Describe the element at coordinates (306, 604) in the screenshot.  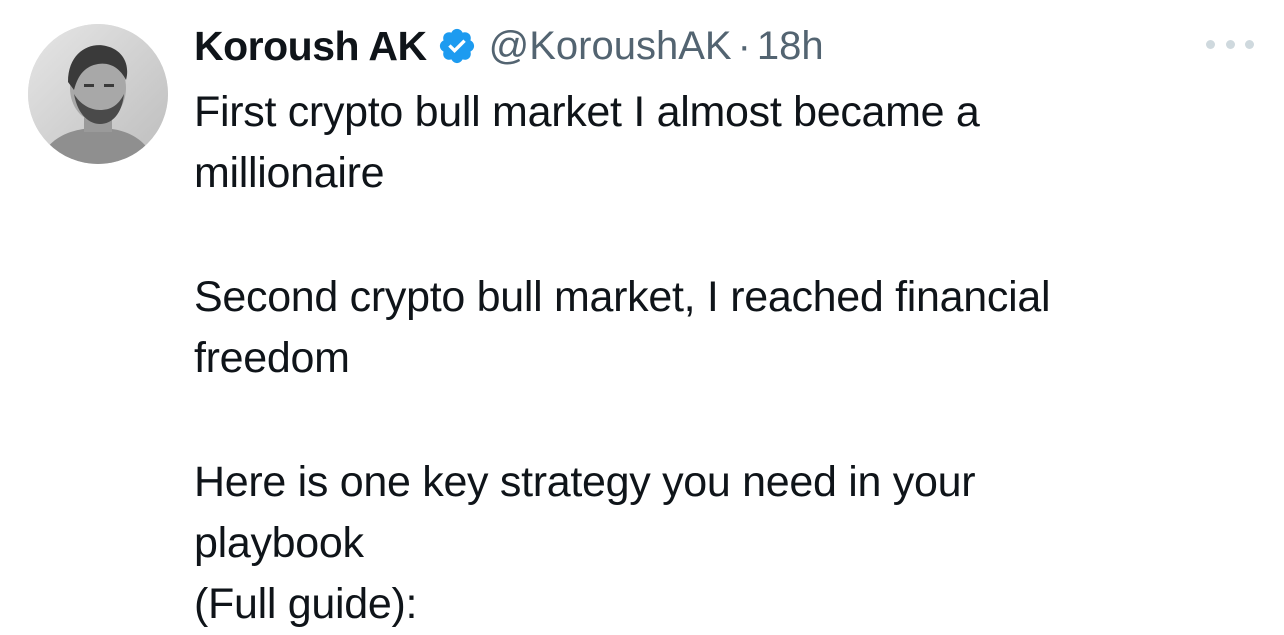
I see `tweet-line: (Full guide):` at that location.